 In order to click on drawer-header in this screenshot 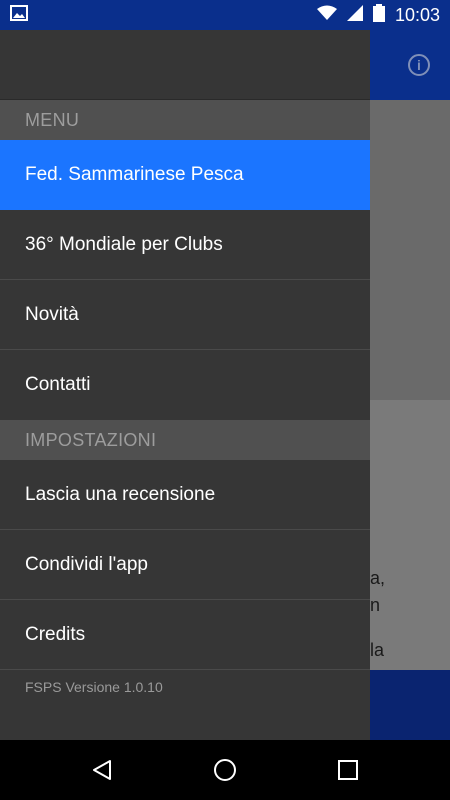, I will do `click(185, 65)`.